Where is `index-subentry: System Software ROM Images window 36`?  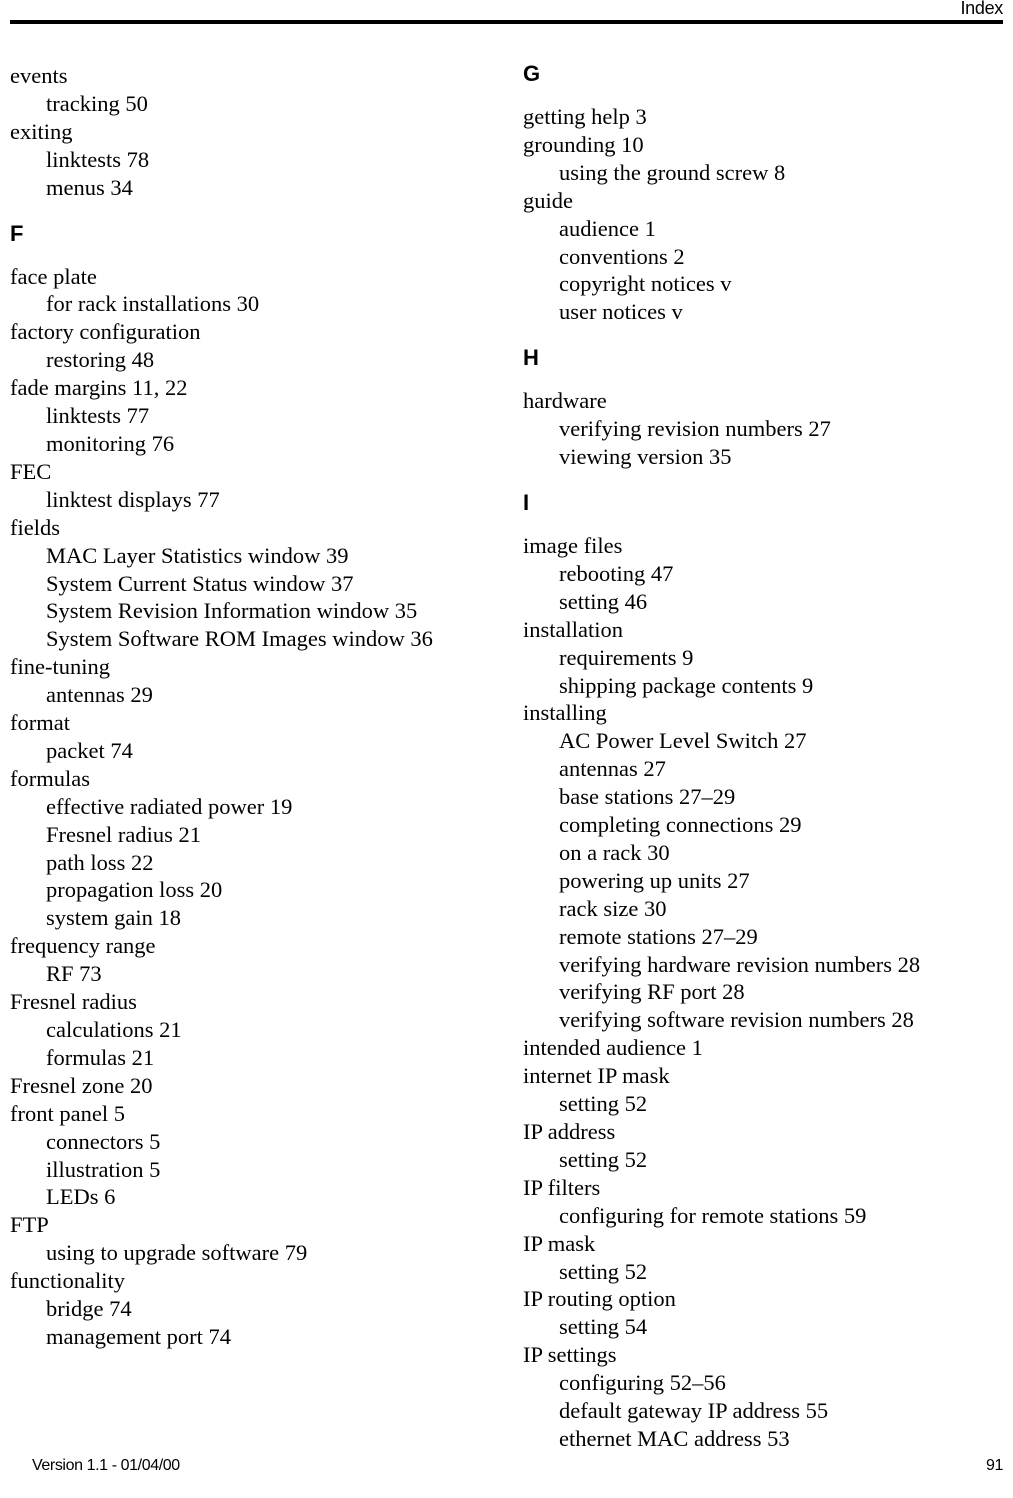
index-subentry: System Software ROM Images window 36 is located at coordinates (239, 639).